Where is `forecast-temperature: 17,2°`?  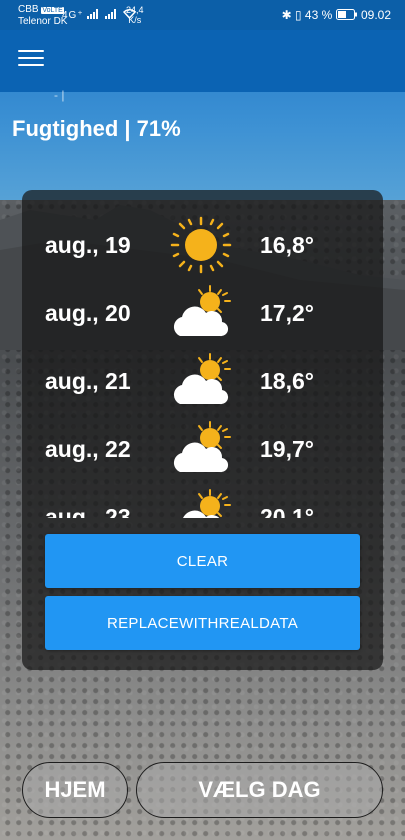
forecast-temperature: 17,2° is located at coordinates (287, 313).